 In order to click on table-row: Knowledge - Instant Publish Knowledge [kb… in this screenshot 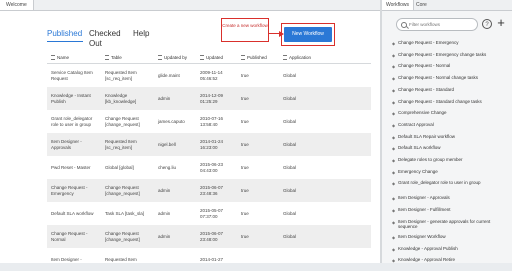, I will do `click(209, 98)`.